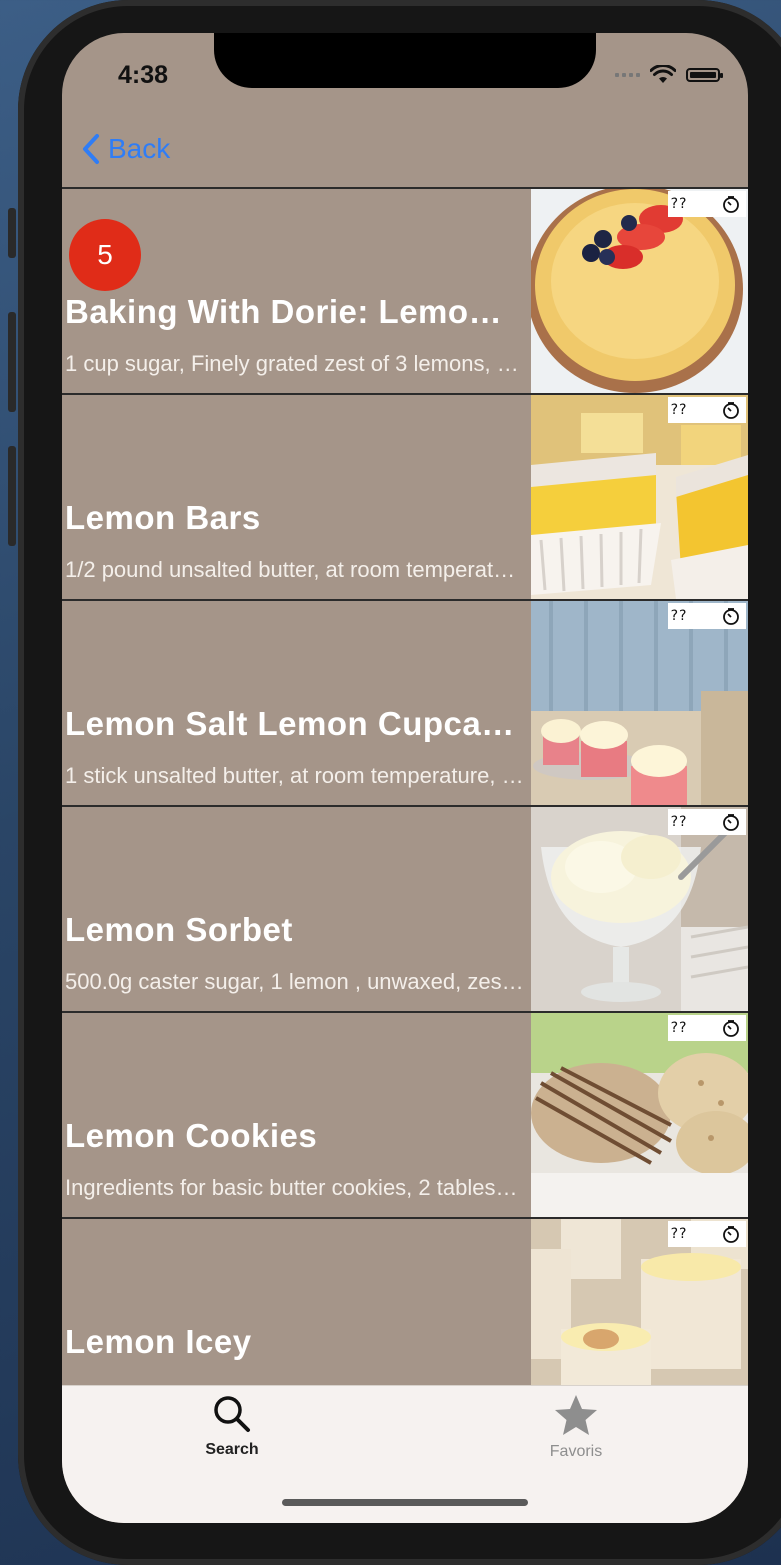 The width and height of the screenshot is (781, 1565). What do you see at coordinates (191, 1135) in the screenshot?
I see `recipe-title: Lemon Cookies` at bounding box center [191, 1135].